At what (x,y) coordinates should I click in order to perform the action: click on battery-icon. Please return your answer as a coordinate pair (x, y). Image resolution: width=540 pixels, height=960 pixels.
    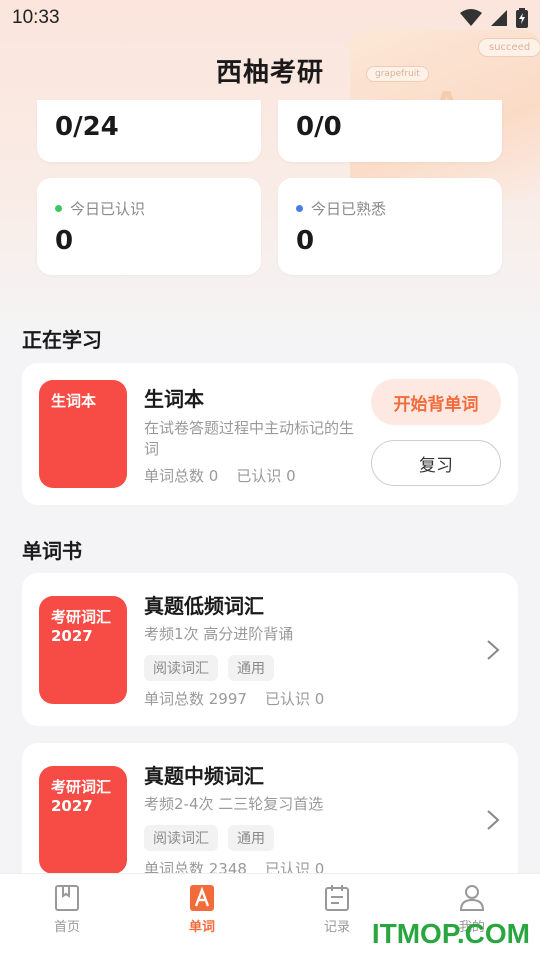
    Looking at the image, I should click on (522, 18).